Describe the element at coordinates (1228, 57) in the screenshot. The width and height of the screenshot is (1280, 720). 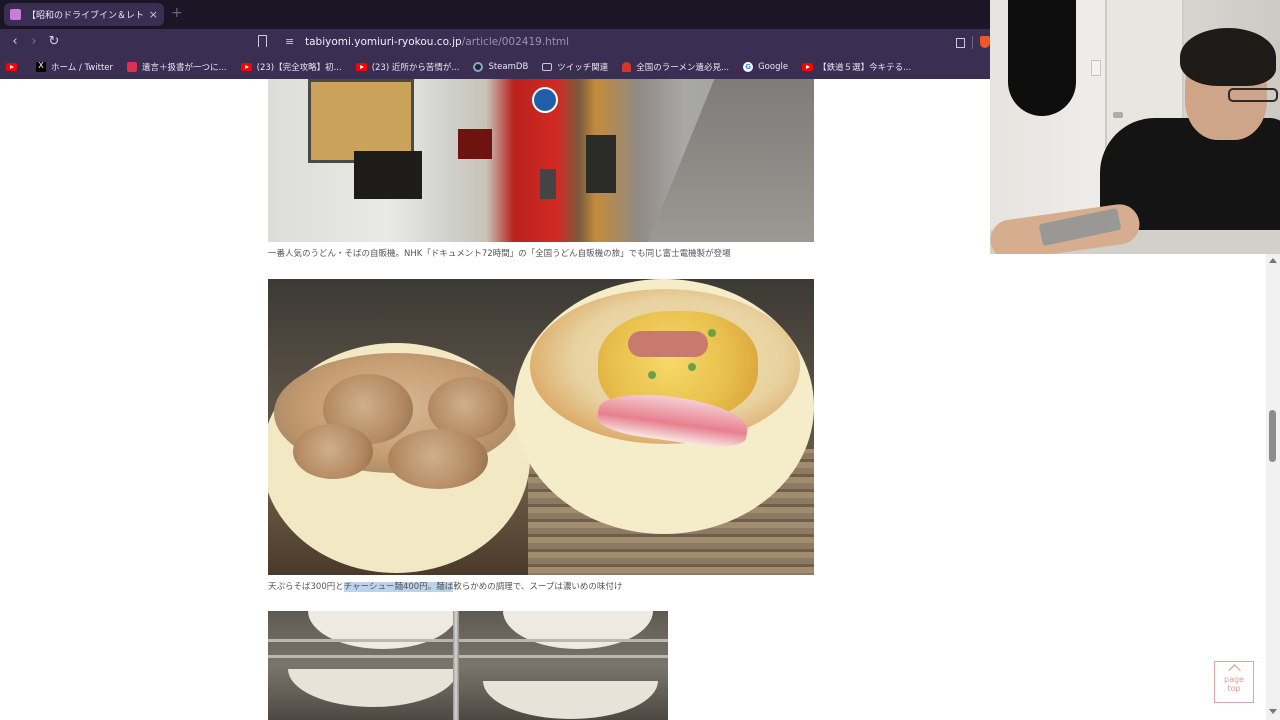
I see `person-hair` at that location.